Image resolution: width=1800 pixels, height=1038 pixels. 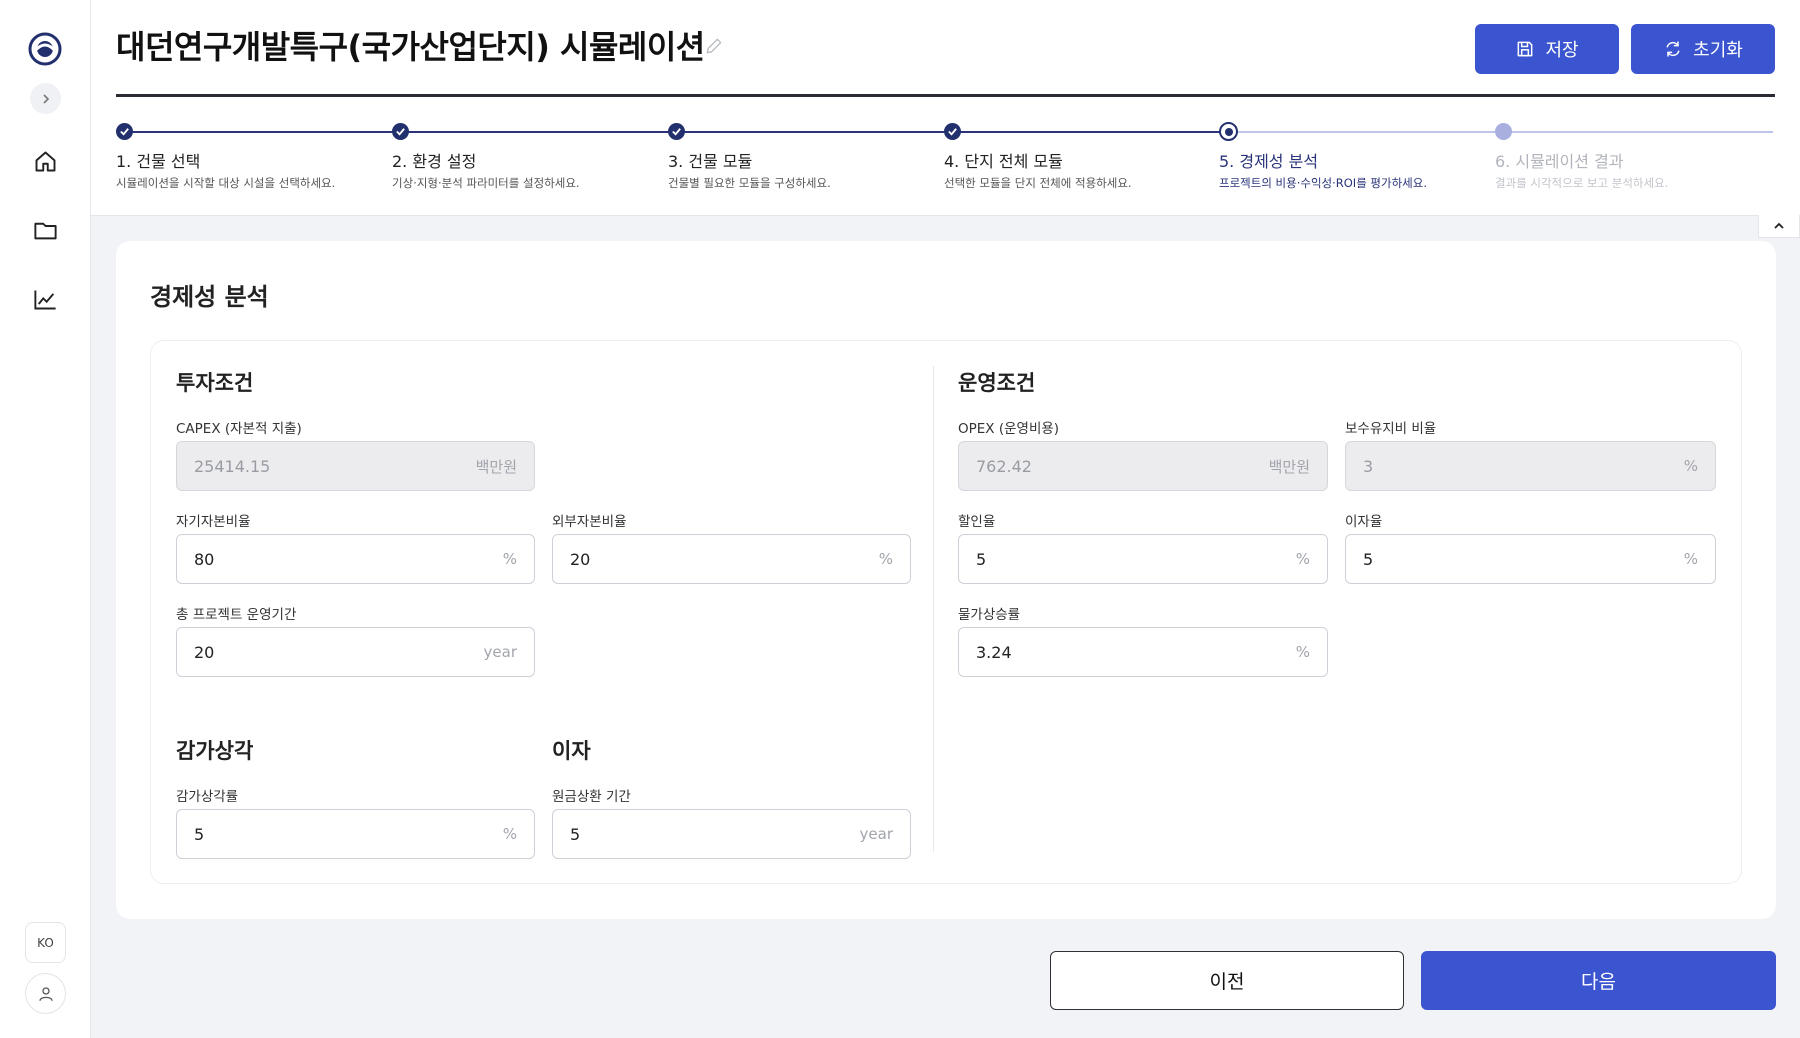 I want to click on opex-value: 762.42, so click(x=1004, y=466).